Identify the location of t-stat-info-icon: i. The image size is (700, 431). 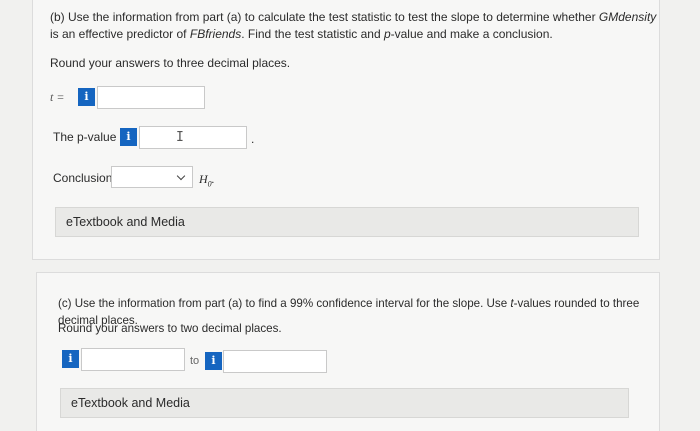
(86, 97).